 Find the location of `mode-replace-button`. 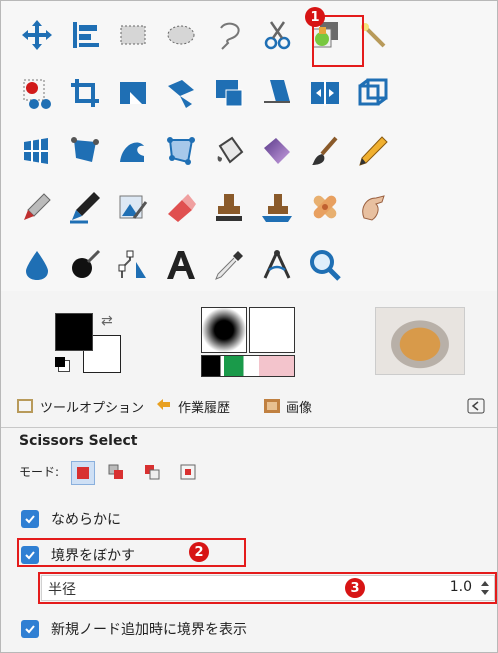

mode-replace-button is located at coordinates (83, 473).